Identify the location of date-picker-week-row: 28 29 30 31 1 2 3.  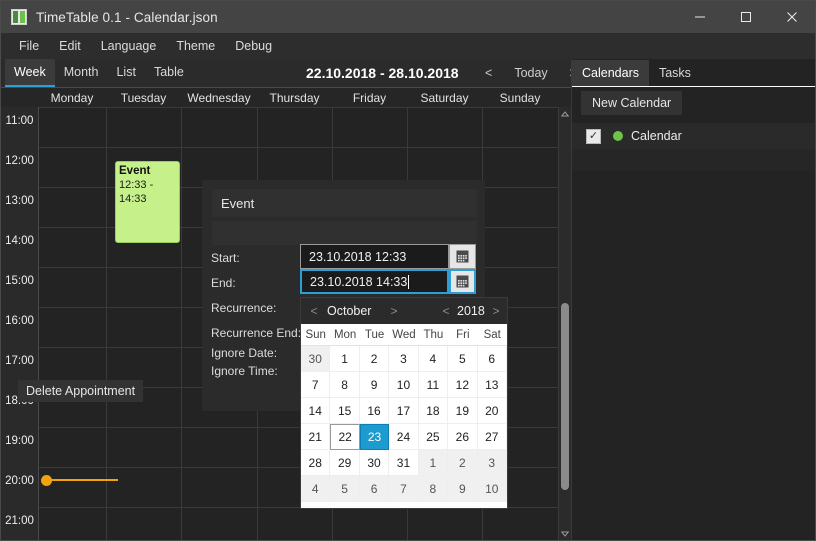
(404, 463).